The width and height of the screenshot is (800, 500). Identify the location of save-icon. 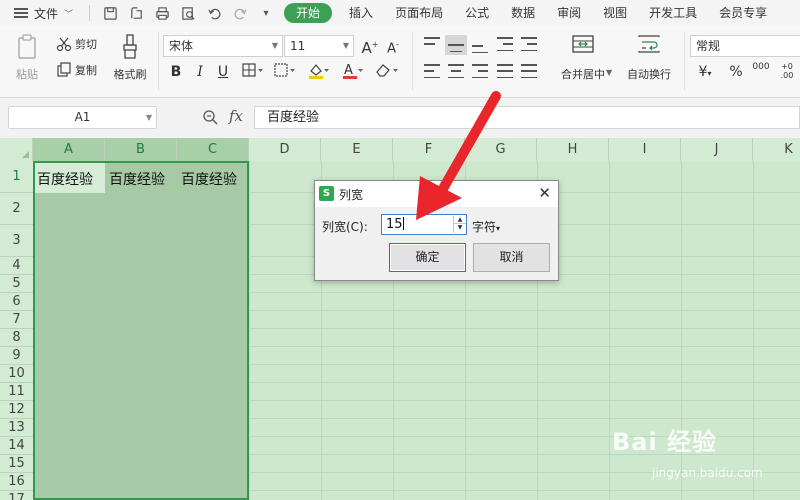
(110, 13).